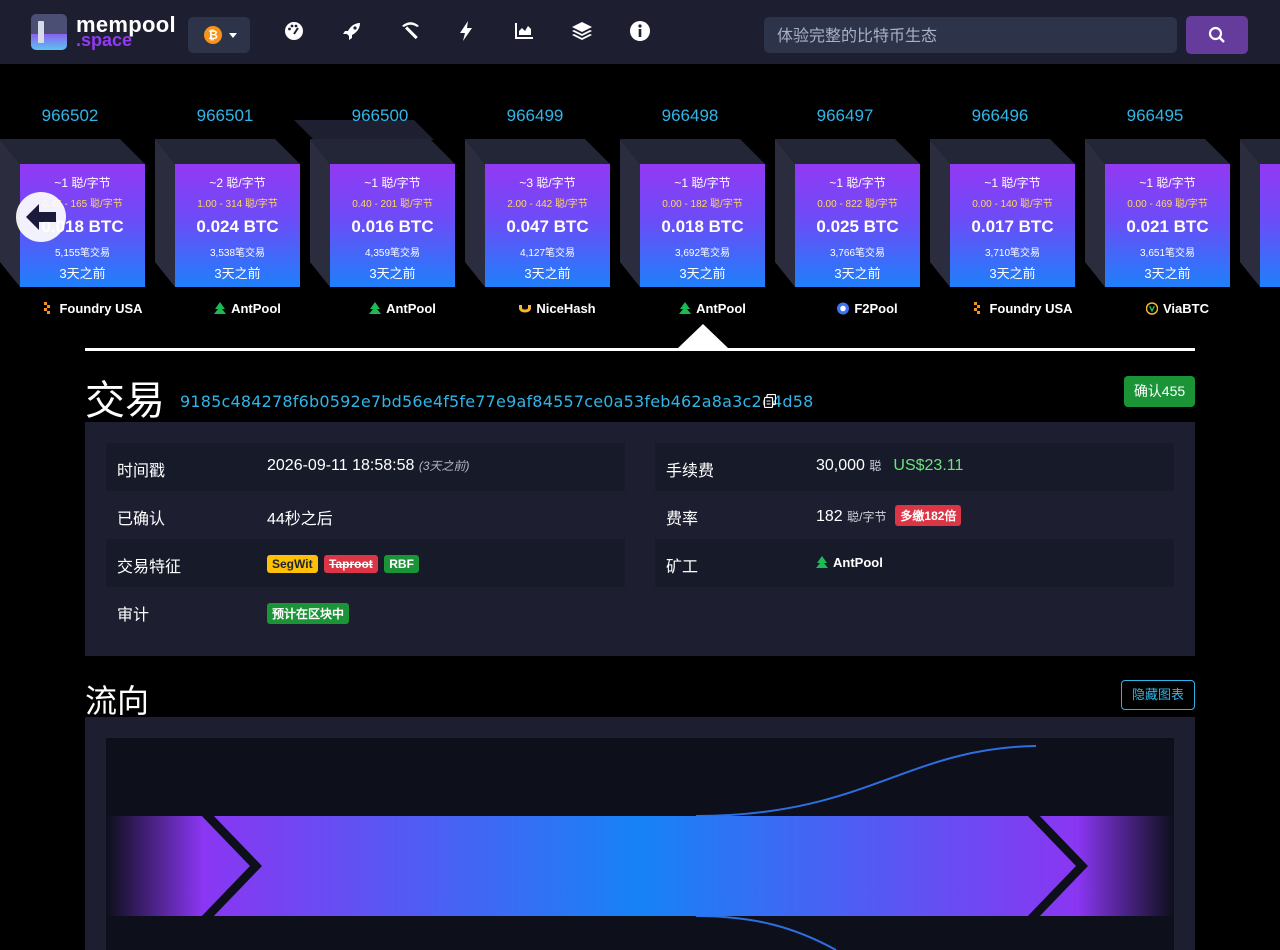 This screenshot has width=1280, height=950. I want to click on features-badges: SegWit Taproot RBF, so click(344, 564).